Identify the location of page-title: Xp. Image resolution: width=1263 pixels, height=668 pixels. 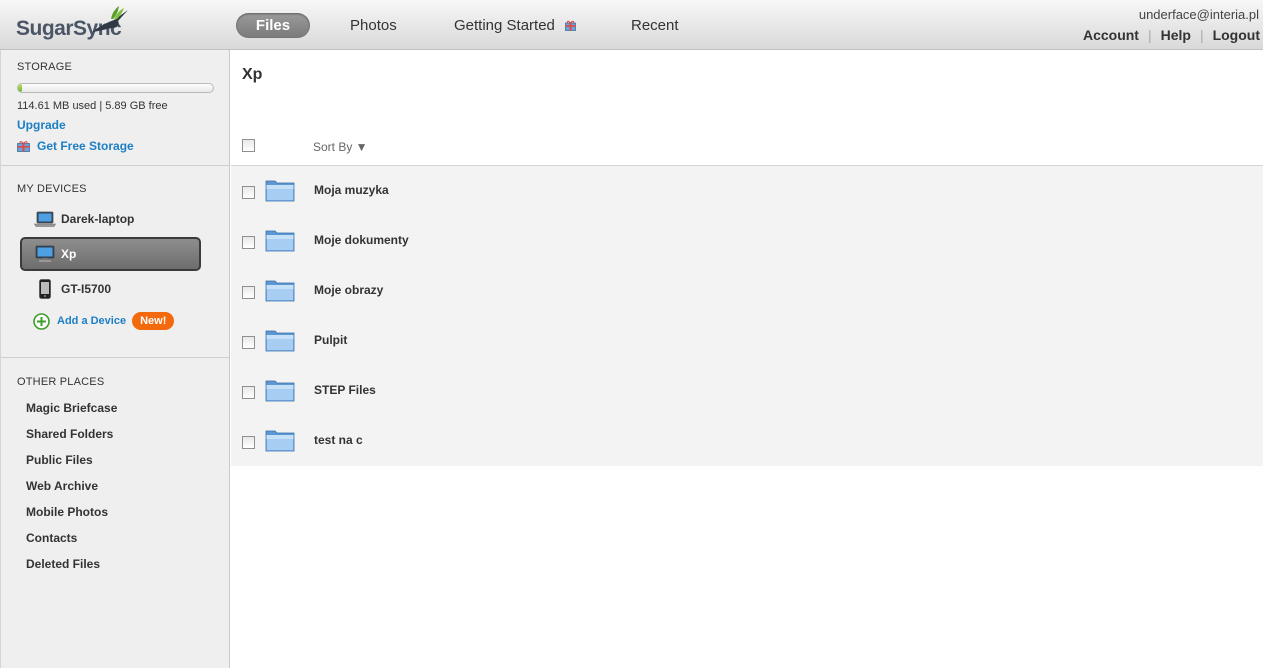
(252, 74).